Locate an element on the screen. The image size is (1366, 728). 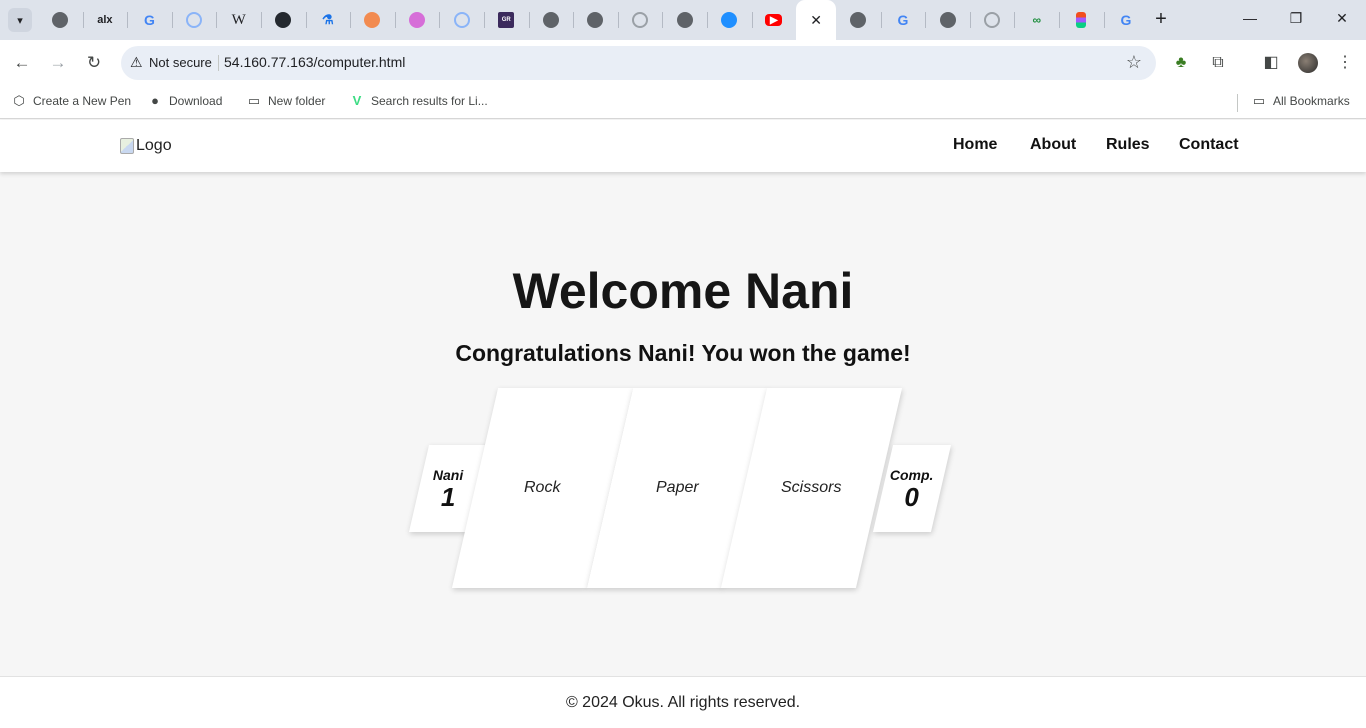
ring-icon is located at coordinates (992, 20).